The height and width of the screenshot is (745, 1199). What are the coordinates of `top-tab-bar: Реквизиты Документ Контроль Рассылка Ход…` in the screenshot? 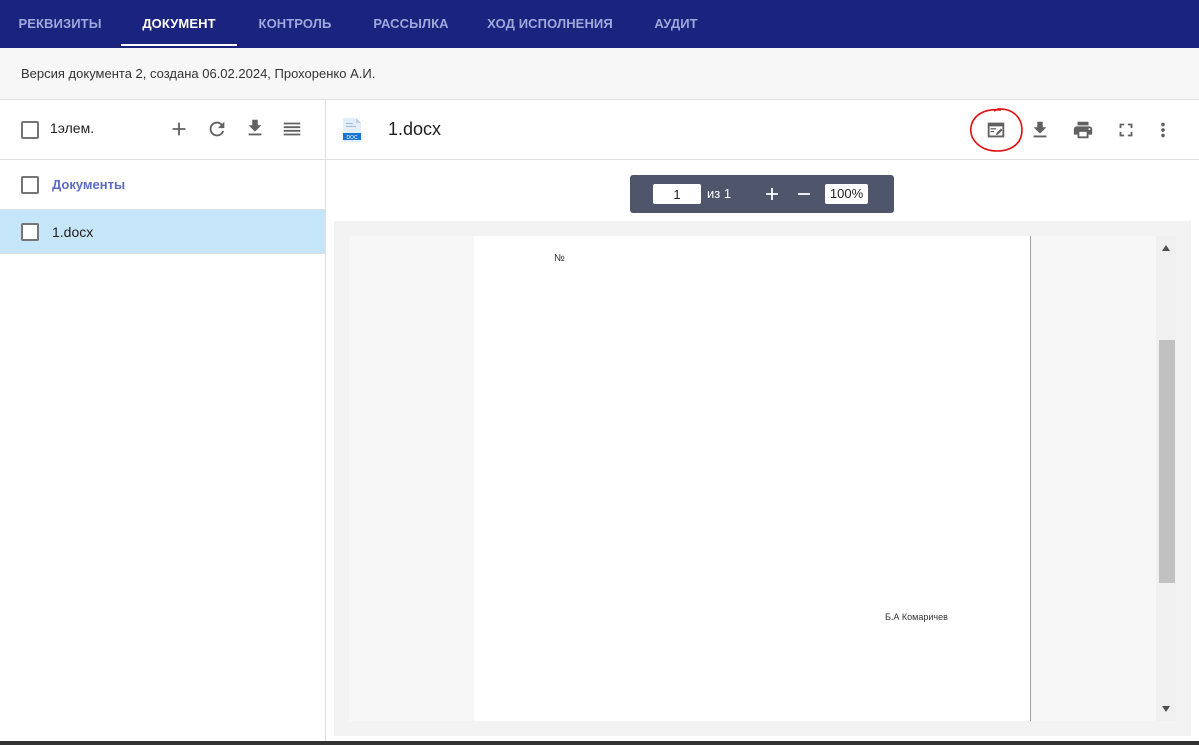 It's located at (599, 24).